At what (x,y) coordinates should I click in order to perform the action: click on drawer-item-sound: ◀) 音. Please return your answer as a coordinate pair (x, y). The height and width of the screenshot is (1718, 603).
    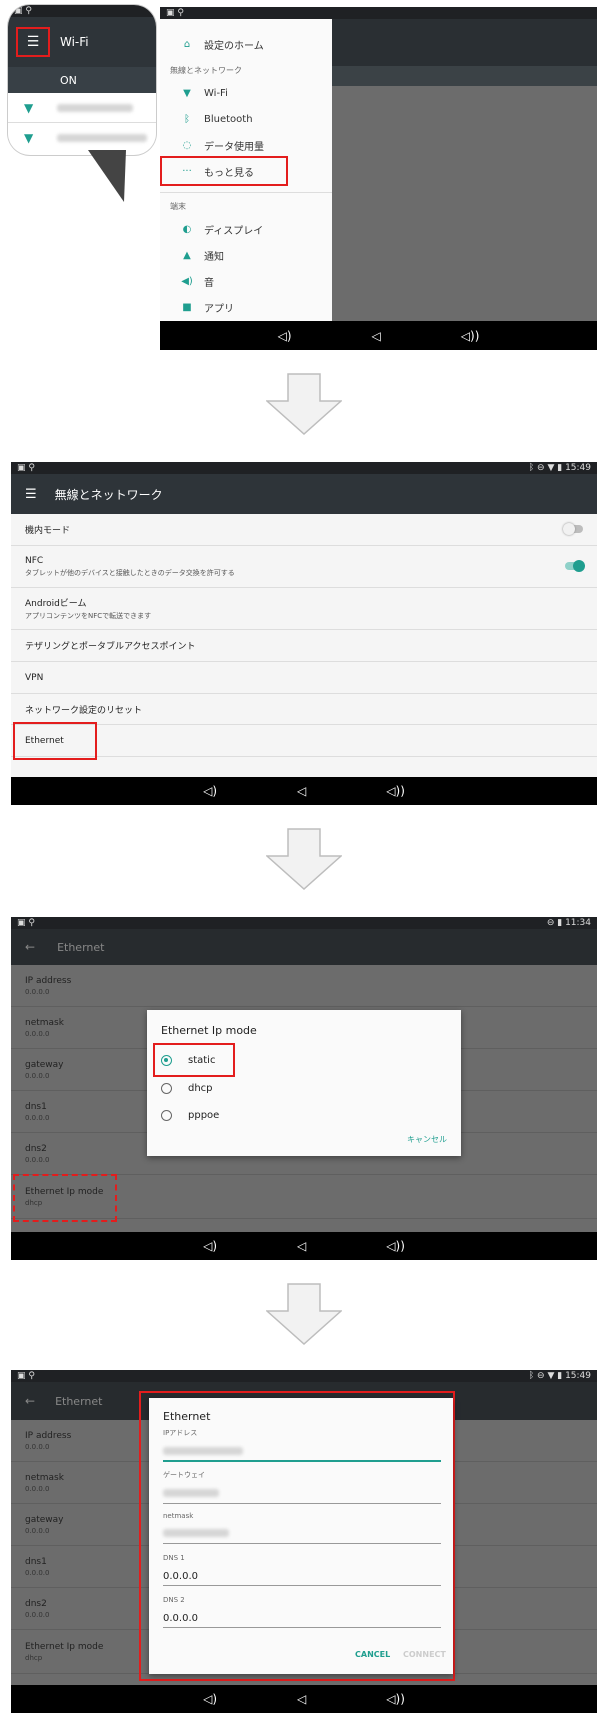
    Looking at the image, I should click on (246, 281).